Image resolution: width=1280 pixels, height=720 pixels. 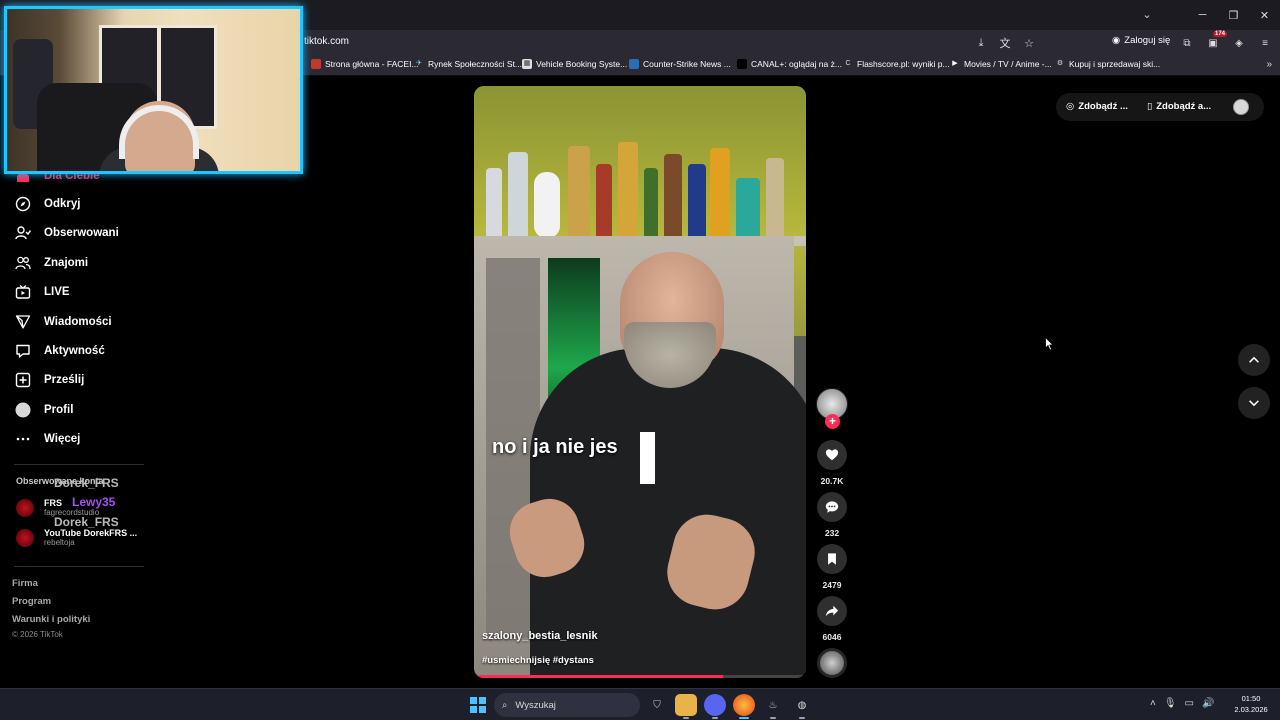 What do you see at coordinates (1153, 703) in the screenshot?
I see `tray-overflow-icon: ˄` at bounding box center [1153, 703].